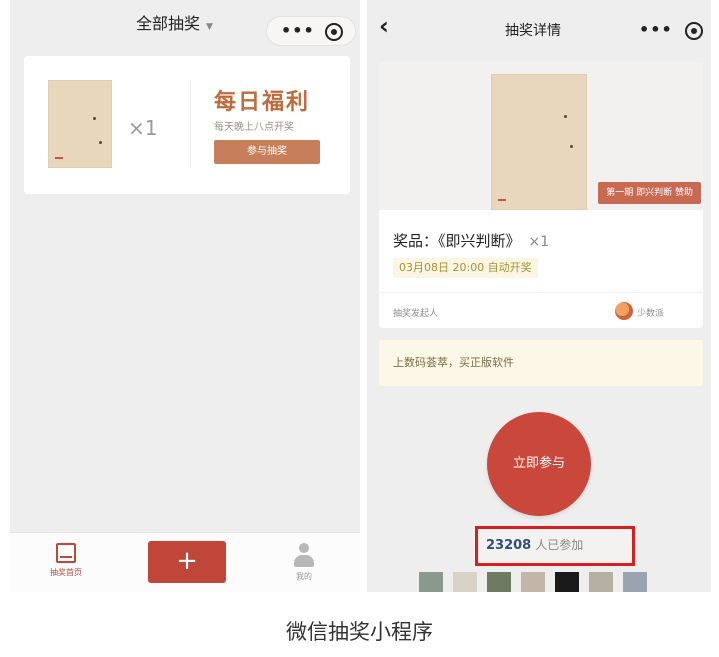 The width and height of the screenshot is (719, 657). I want to click on add-lottery-button: +, so click(187, 562).